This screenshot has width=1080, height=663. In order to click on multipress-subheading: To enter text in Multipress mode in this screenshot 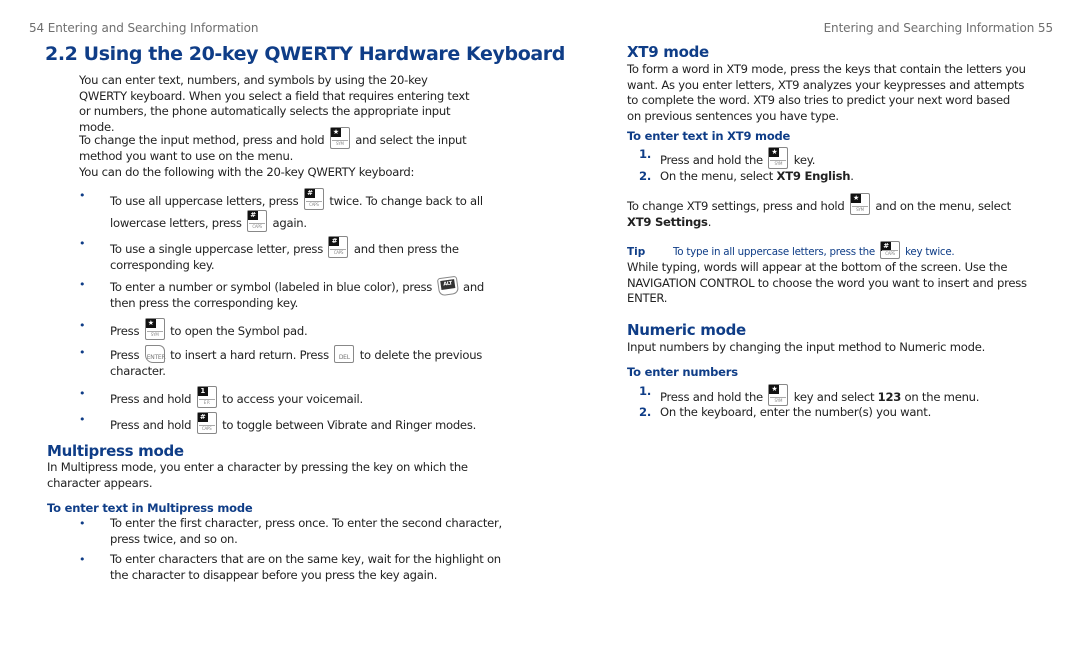, I will do `click(150, 508)`.